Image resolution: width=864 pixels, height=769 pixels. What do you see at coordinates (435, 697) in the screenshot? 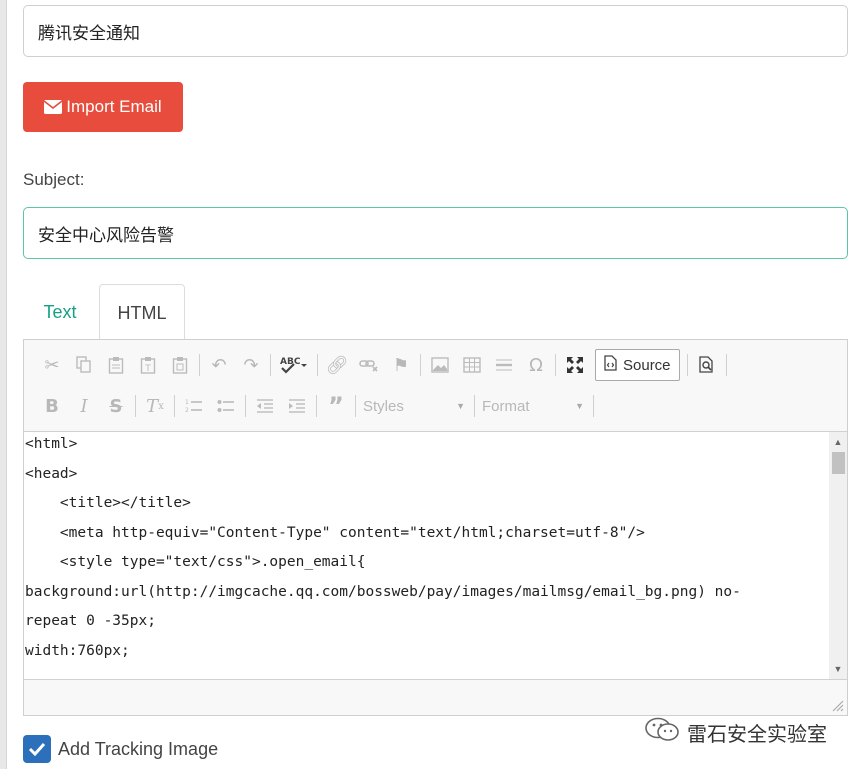
I see `editor-statusbar` at bounding box center [435, 697].